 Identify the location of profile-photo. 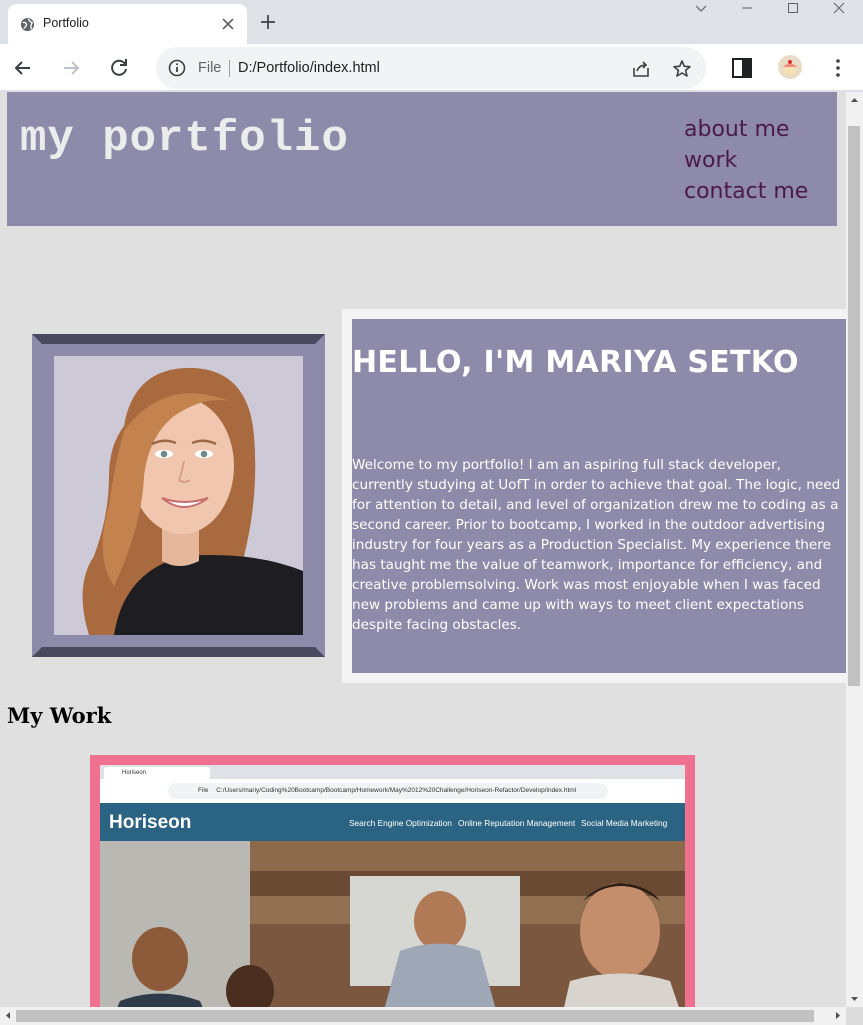
(178, 495).